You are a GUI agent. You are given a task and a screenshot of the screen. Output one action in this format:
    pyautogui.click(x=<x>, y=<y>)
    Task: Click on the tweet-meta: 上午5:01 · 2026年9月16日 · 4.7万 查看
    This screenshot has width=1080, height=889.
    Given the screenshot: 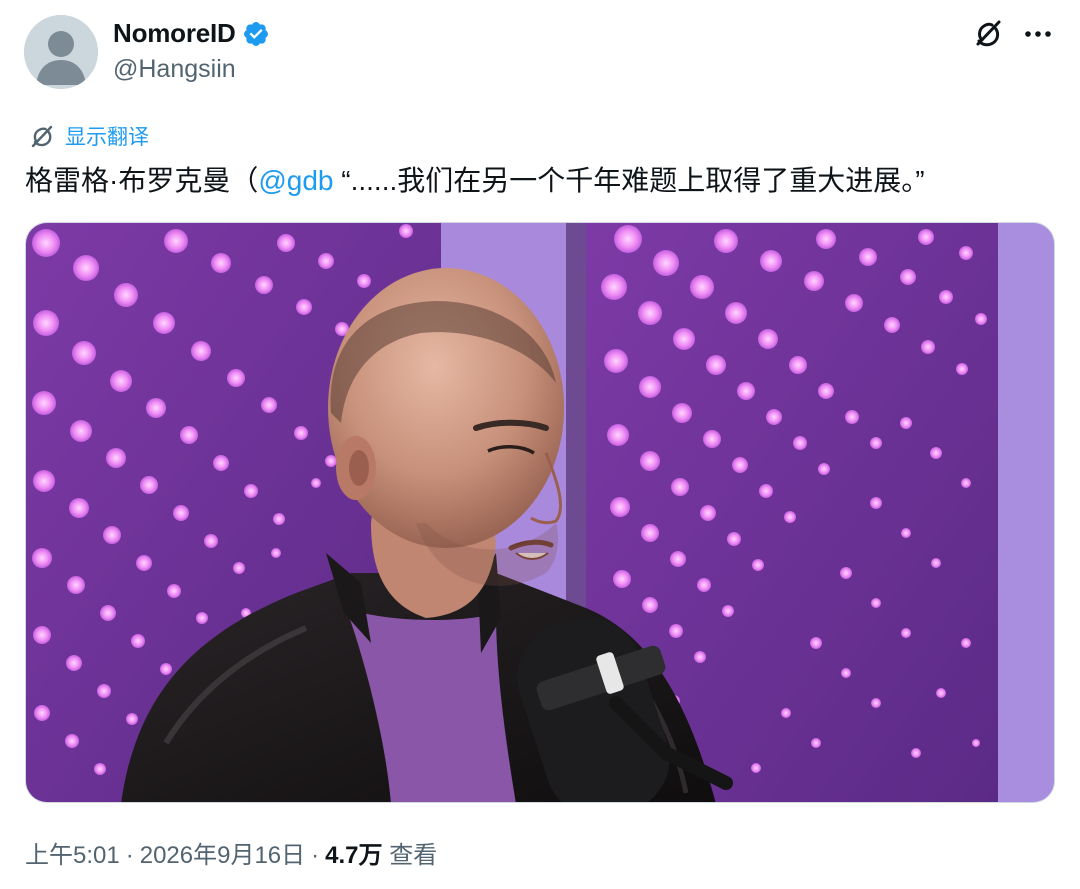 What is the action you would take?
    pyautogui.click(x=231, y=852)
    